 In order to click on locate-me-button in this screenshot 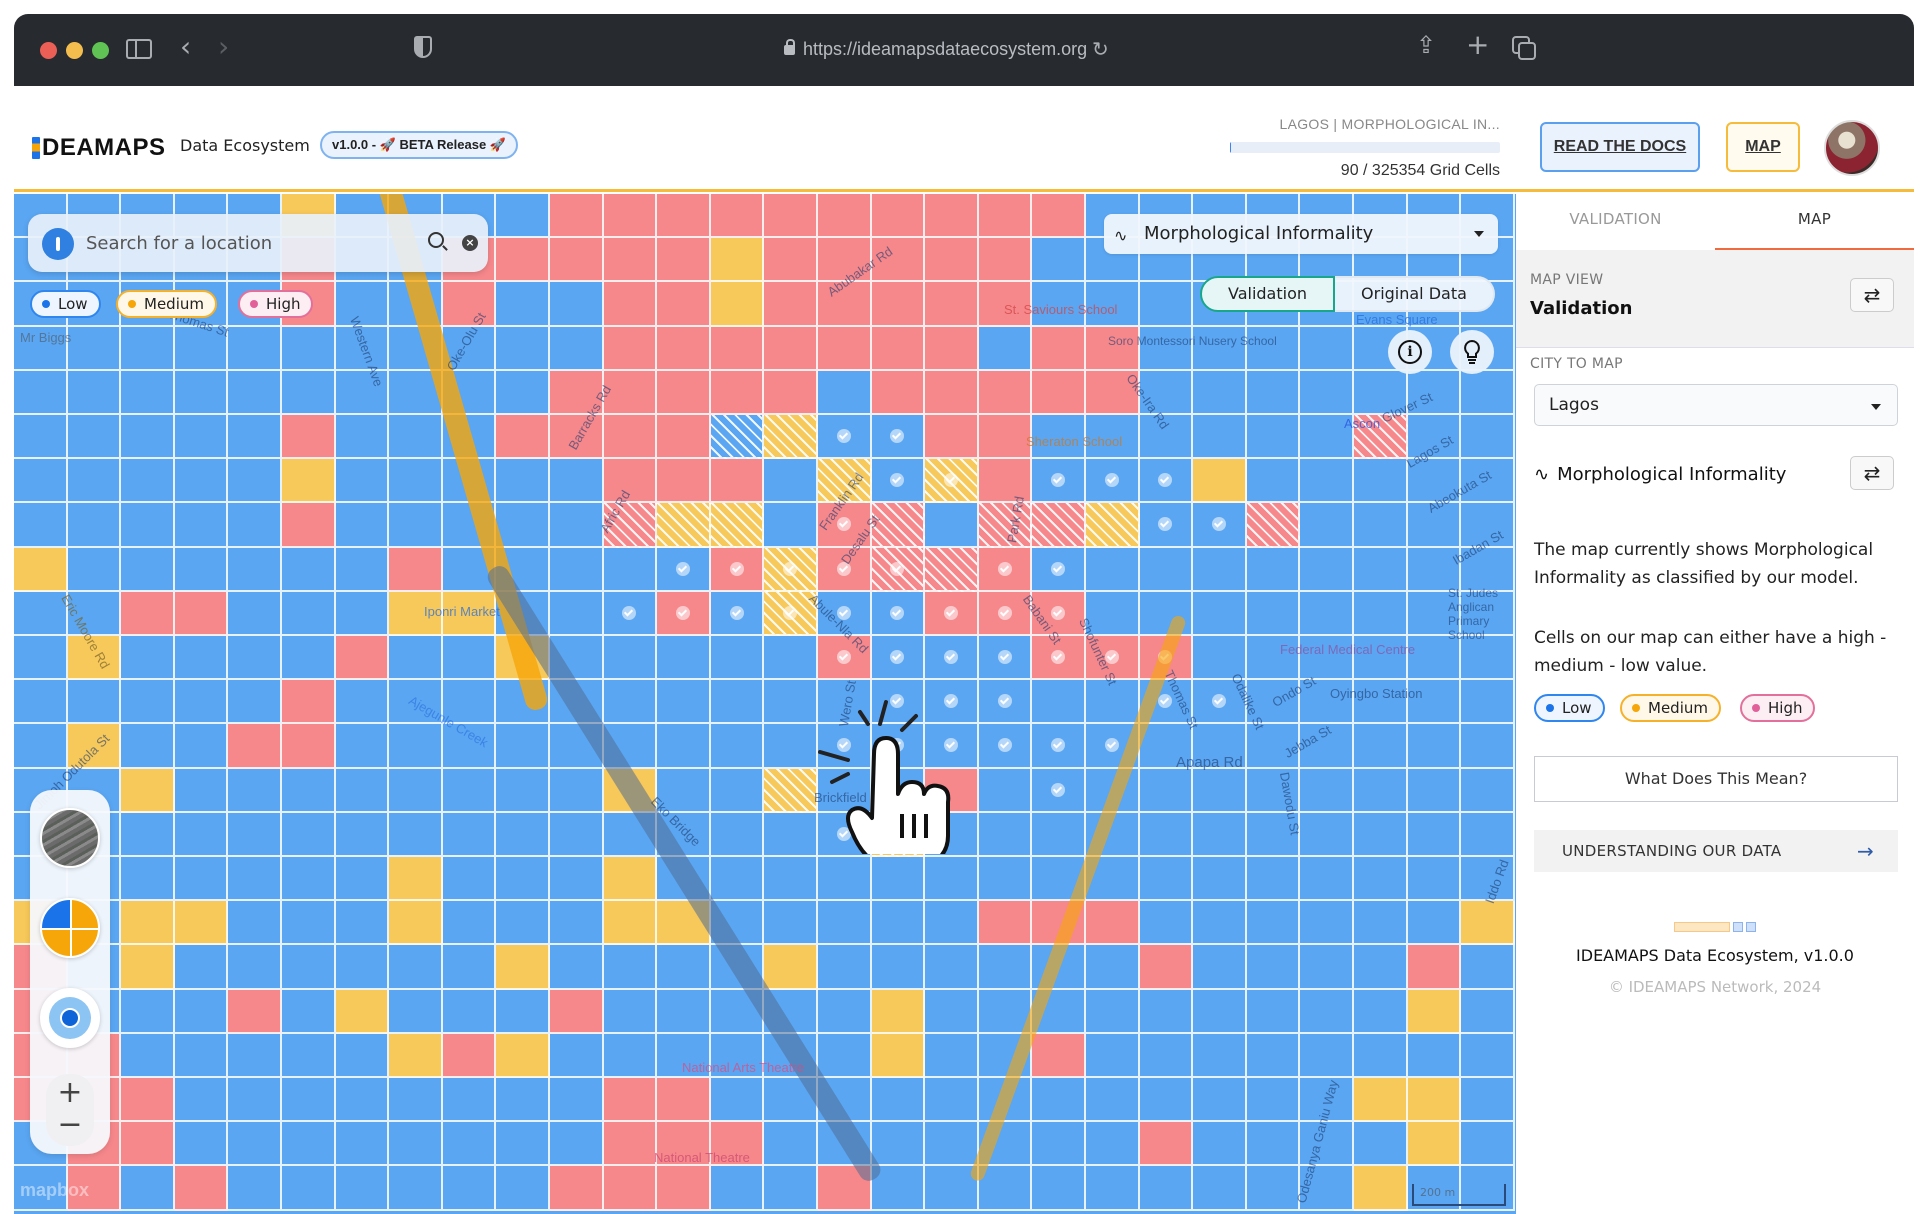, I will do `click(70, 1018)`.